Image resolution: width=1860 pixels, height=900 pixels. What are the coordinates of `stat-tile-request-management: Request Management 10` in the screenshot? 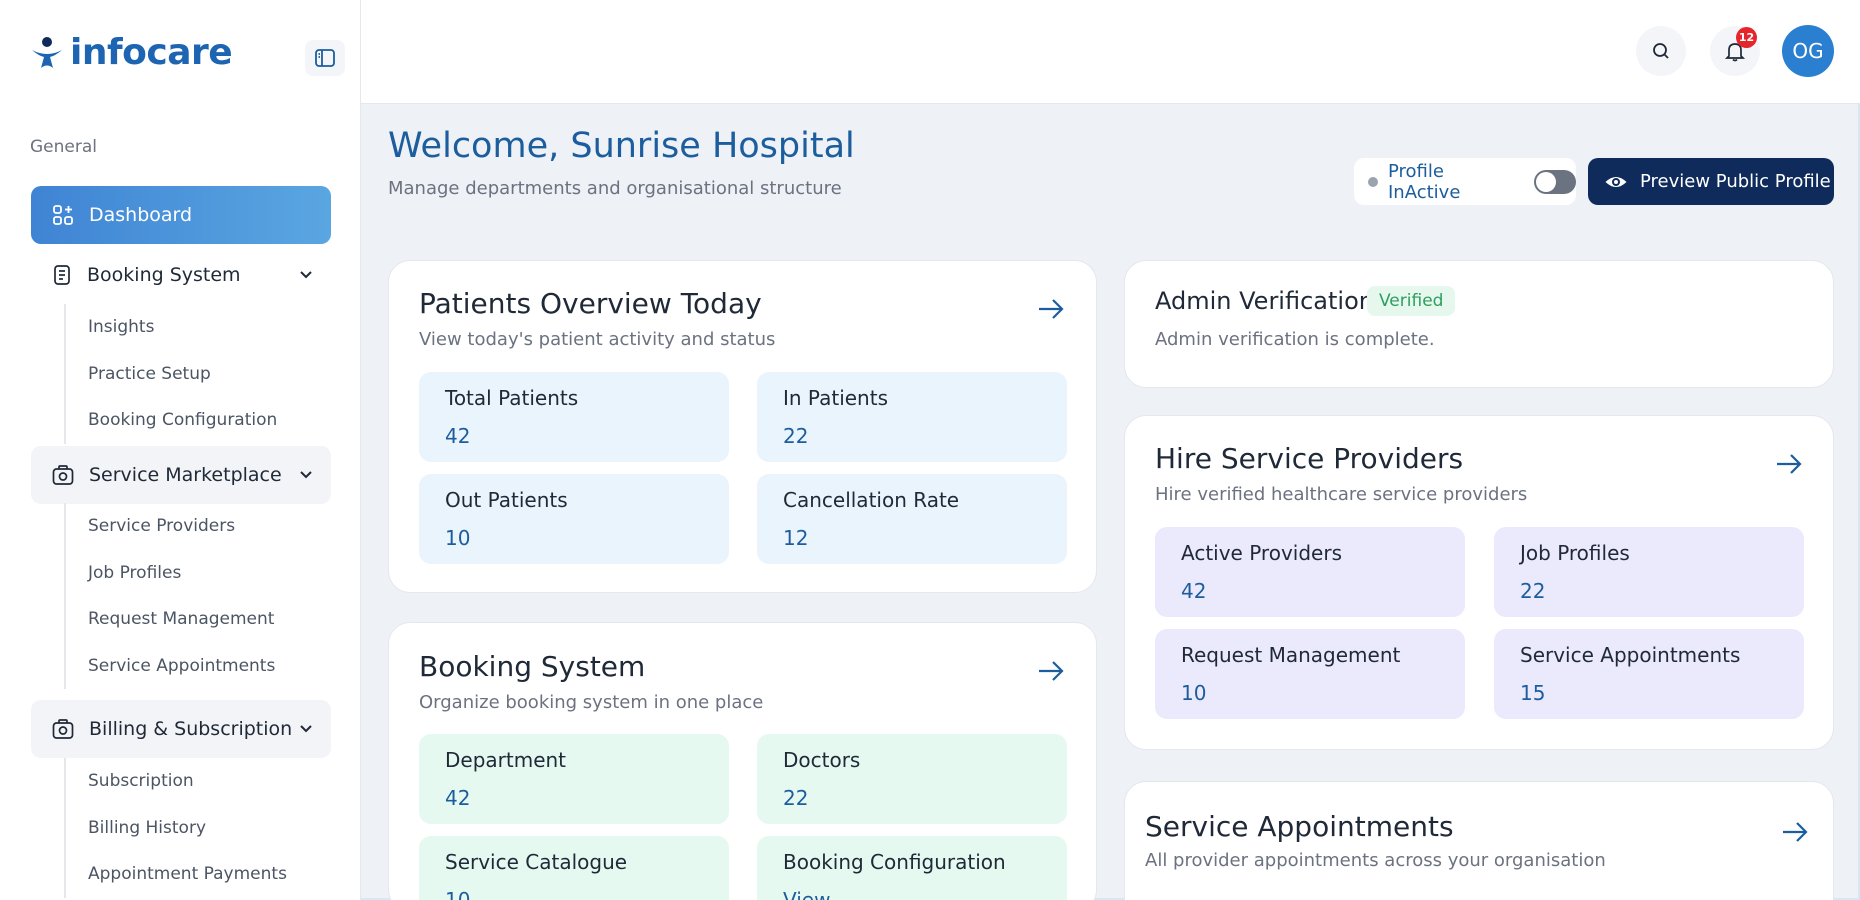 It's located at (1310, 674).